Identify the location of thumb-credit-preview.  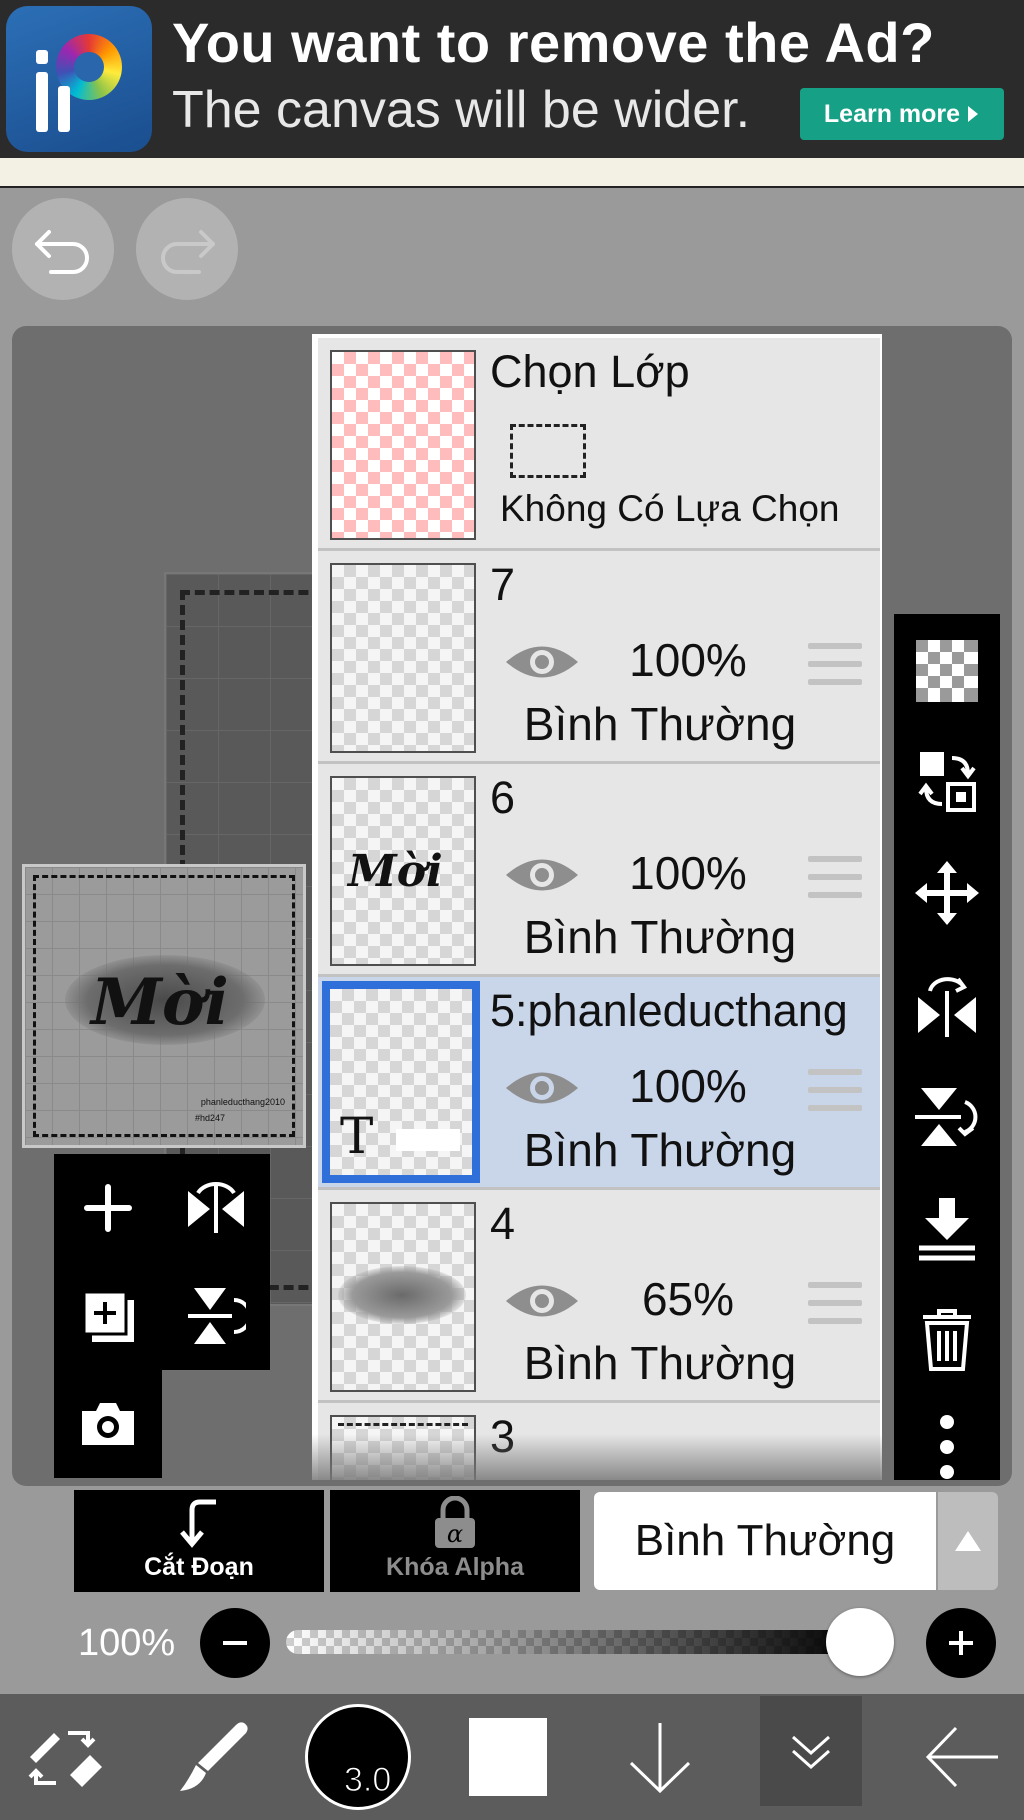
(428, 1140).